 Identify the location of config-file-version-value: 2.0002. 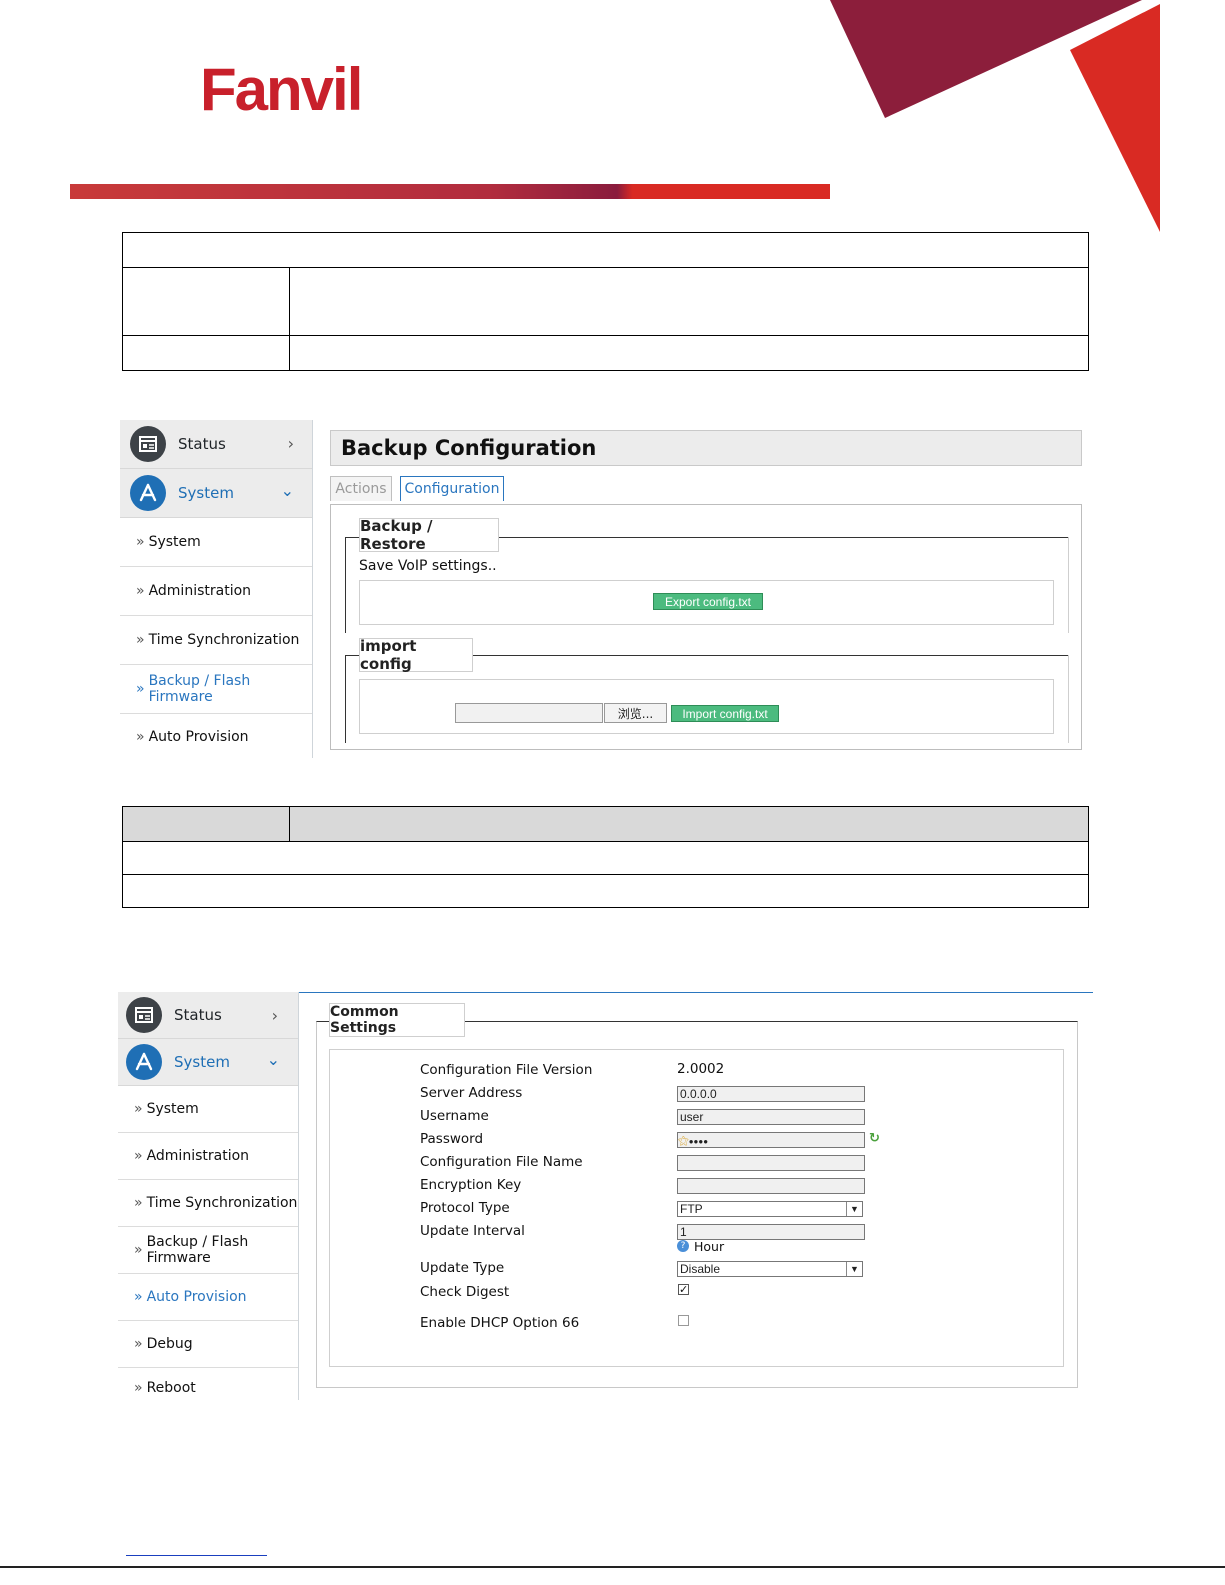
(701, 1069).